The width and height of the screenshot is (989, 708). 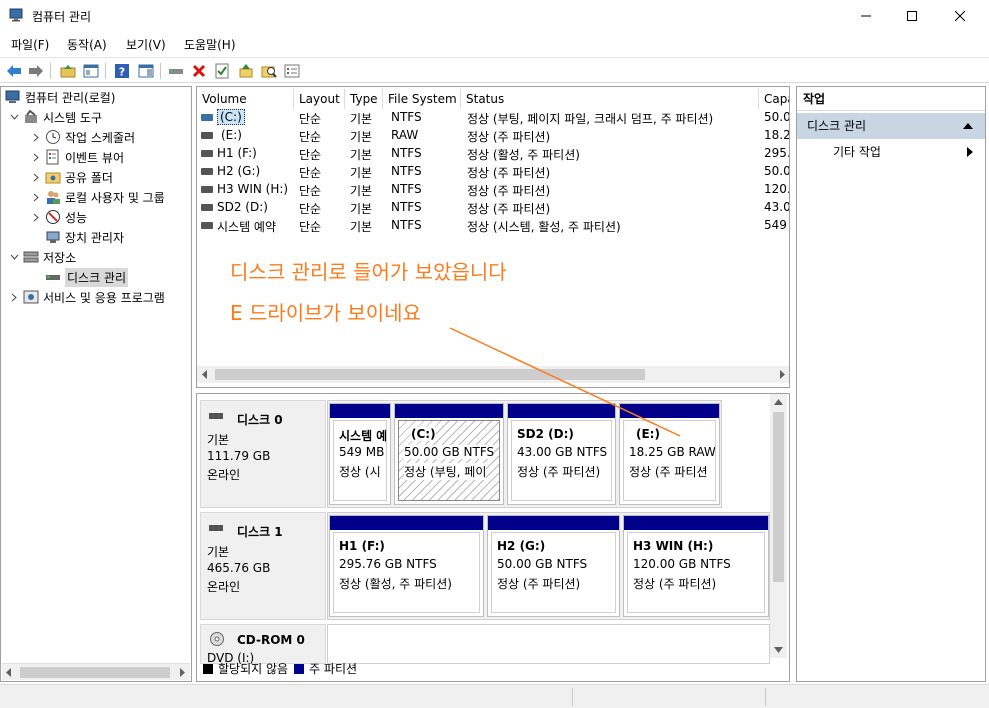 What do you see at coordinates (696, 566) in the screenshot?
I see `partition-h: H3 WIN (H:) 120.00 GB NTFS 정상 (주 파티션)` at bounding box center [696, 566].